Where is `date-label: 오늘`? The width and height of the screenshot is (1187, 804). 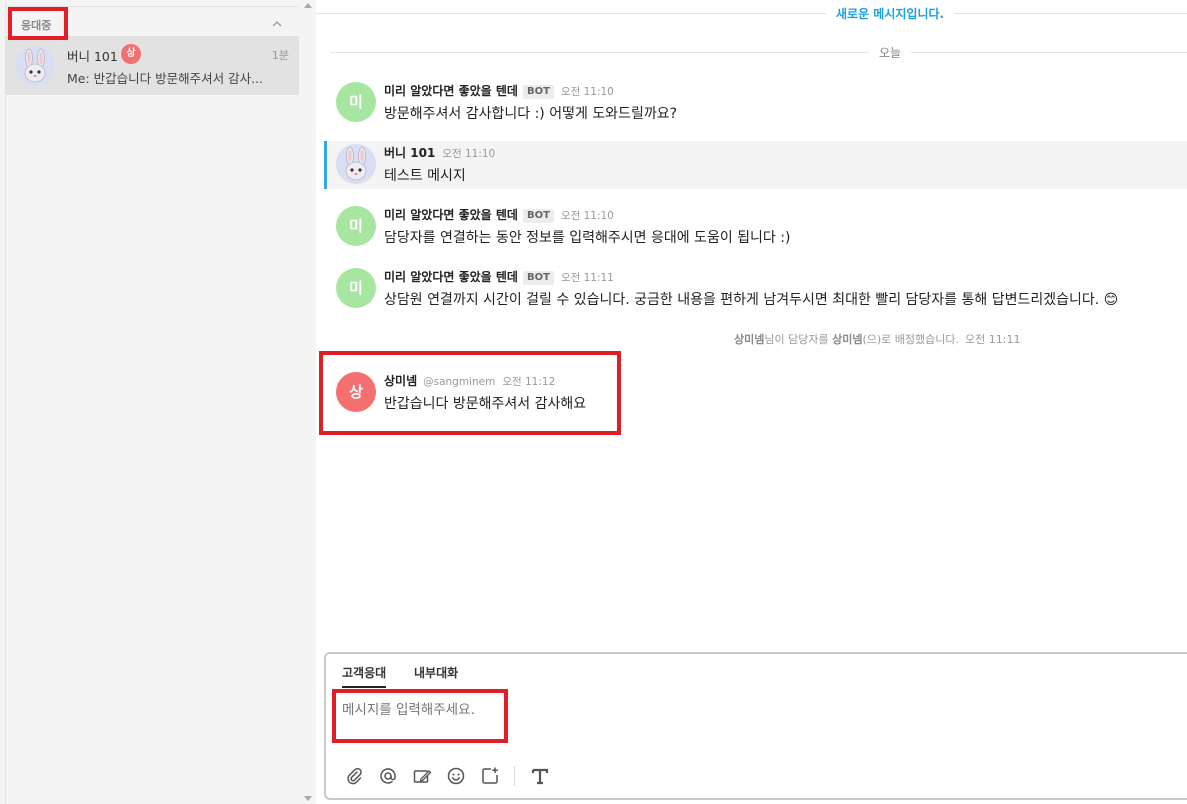
date-label: 오늘 is located at coordinates (890, 52).